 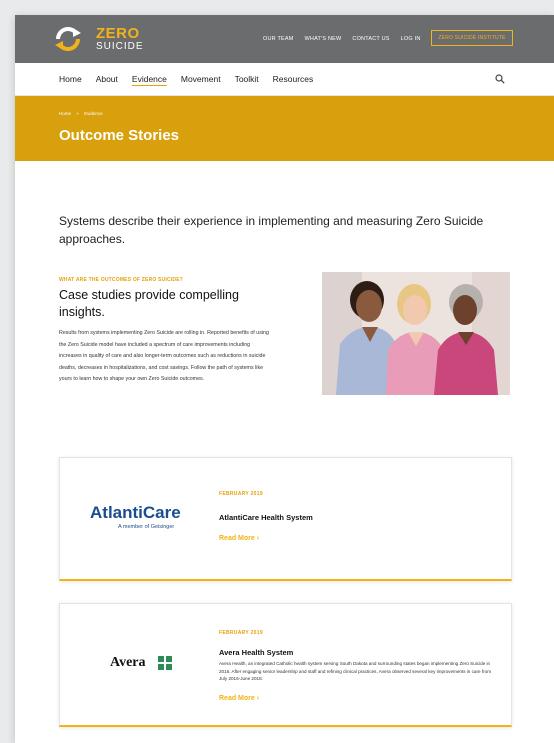 I want to click on nav-movement: Movement, so click(x=201, y=79).